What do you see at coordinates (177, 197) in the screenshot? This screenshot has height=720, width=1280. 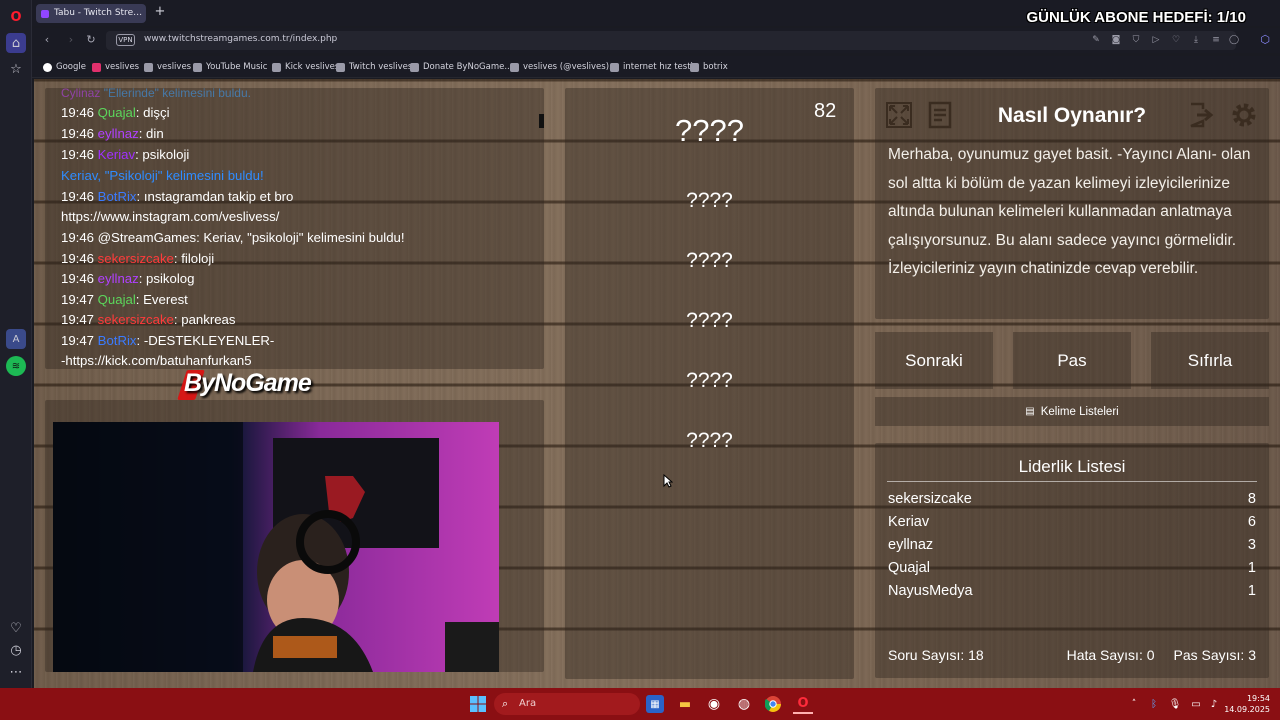 I see `chat-message: 19:46 BotRix: ınstagramdan takip et bro` at bounding box center [177, 197].